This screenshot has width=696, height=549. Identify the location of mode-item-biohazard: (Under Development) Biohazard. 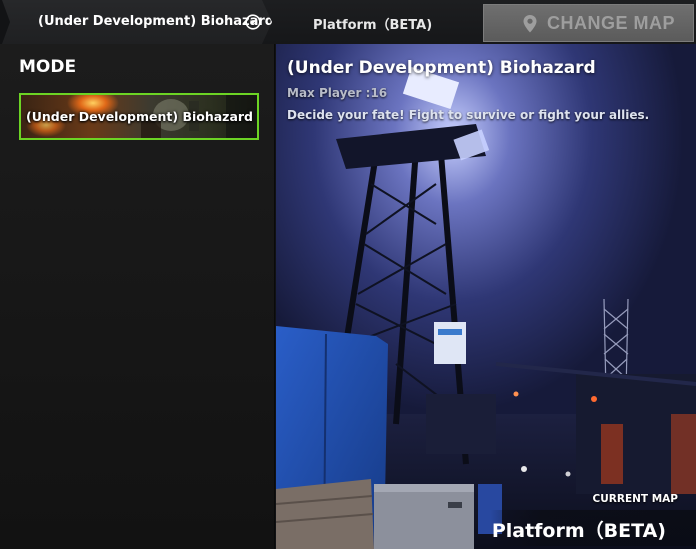
(139, 116).